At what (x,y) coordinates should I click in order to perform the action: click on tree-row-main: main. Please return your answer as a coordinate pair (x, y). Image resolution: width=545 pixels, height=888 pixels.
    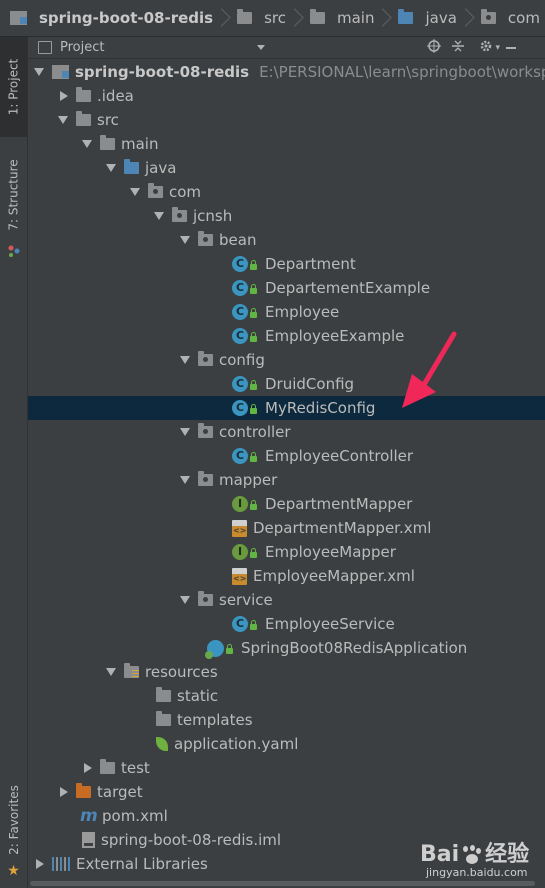
    Looking at the image, I should click on (286, 144).